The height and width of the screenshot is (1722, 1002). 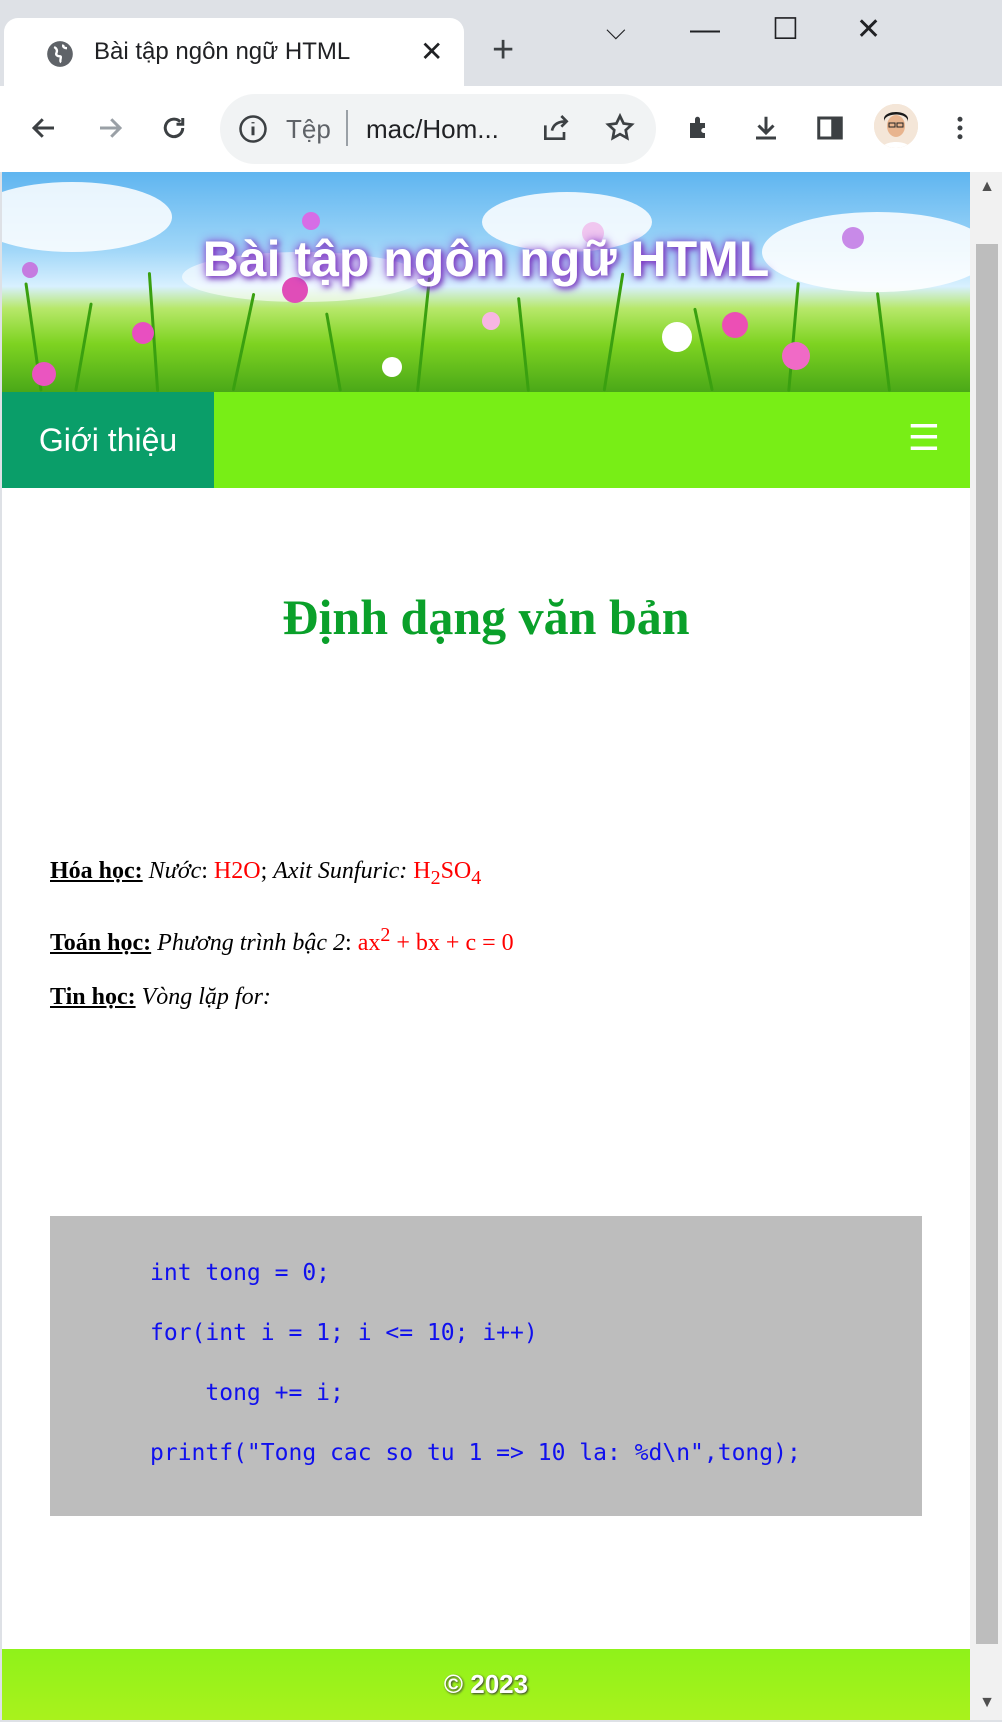 What do you see at coordinates (222, 51) in the screenshot?
I see `tab-title: Bài tập ngôn ngữ HTML` at bounding box center [222, 51].